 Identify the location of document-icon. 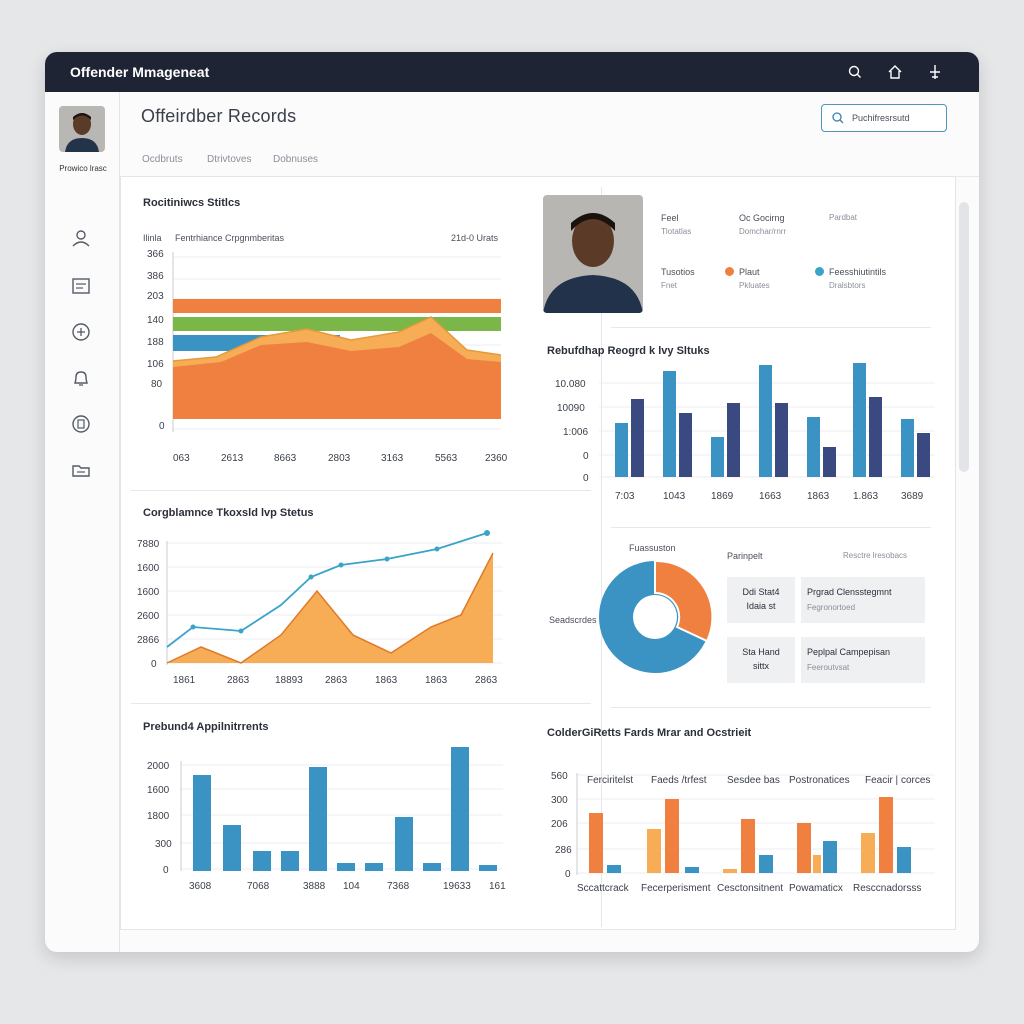
(81, 286).